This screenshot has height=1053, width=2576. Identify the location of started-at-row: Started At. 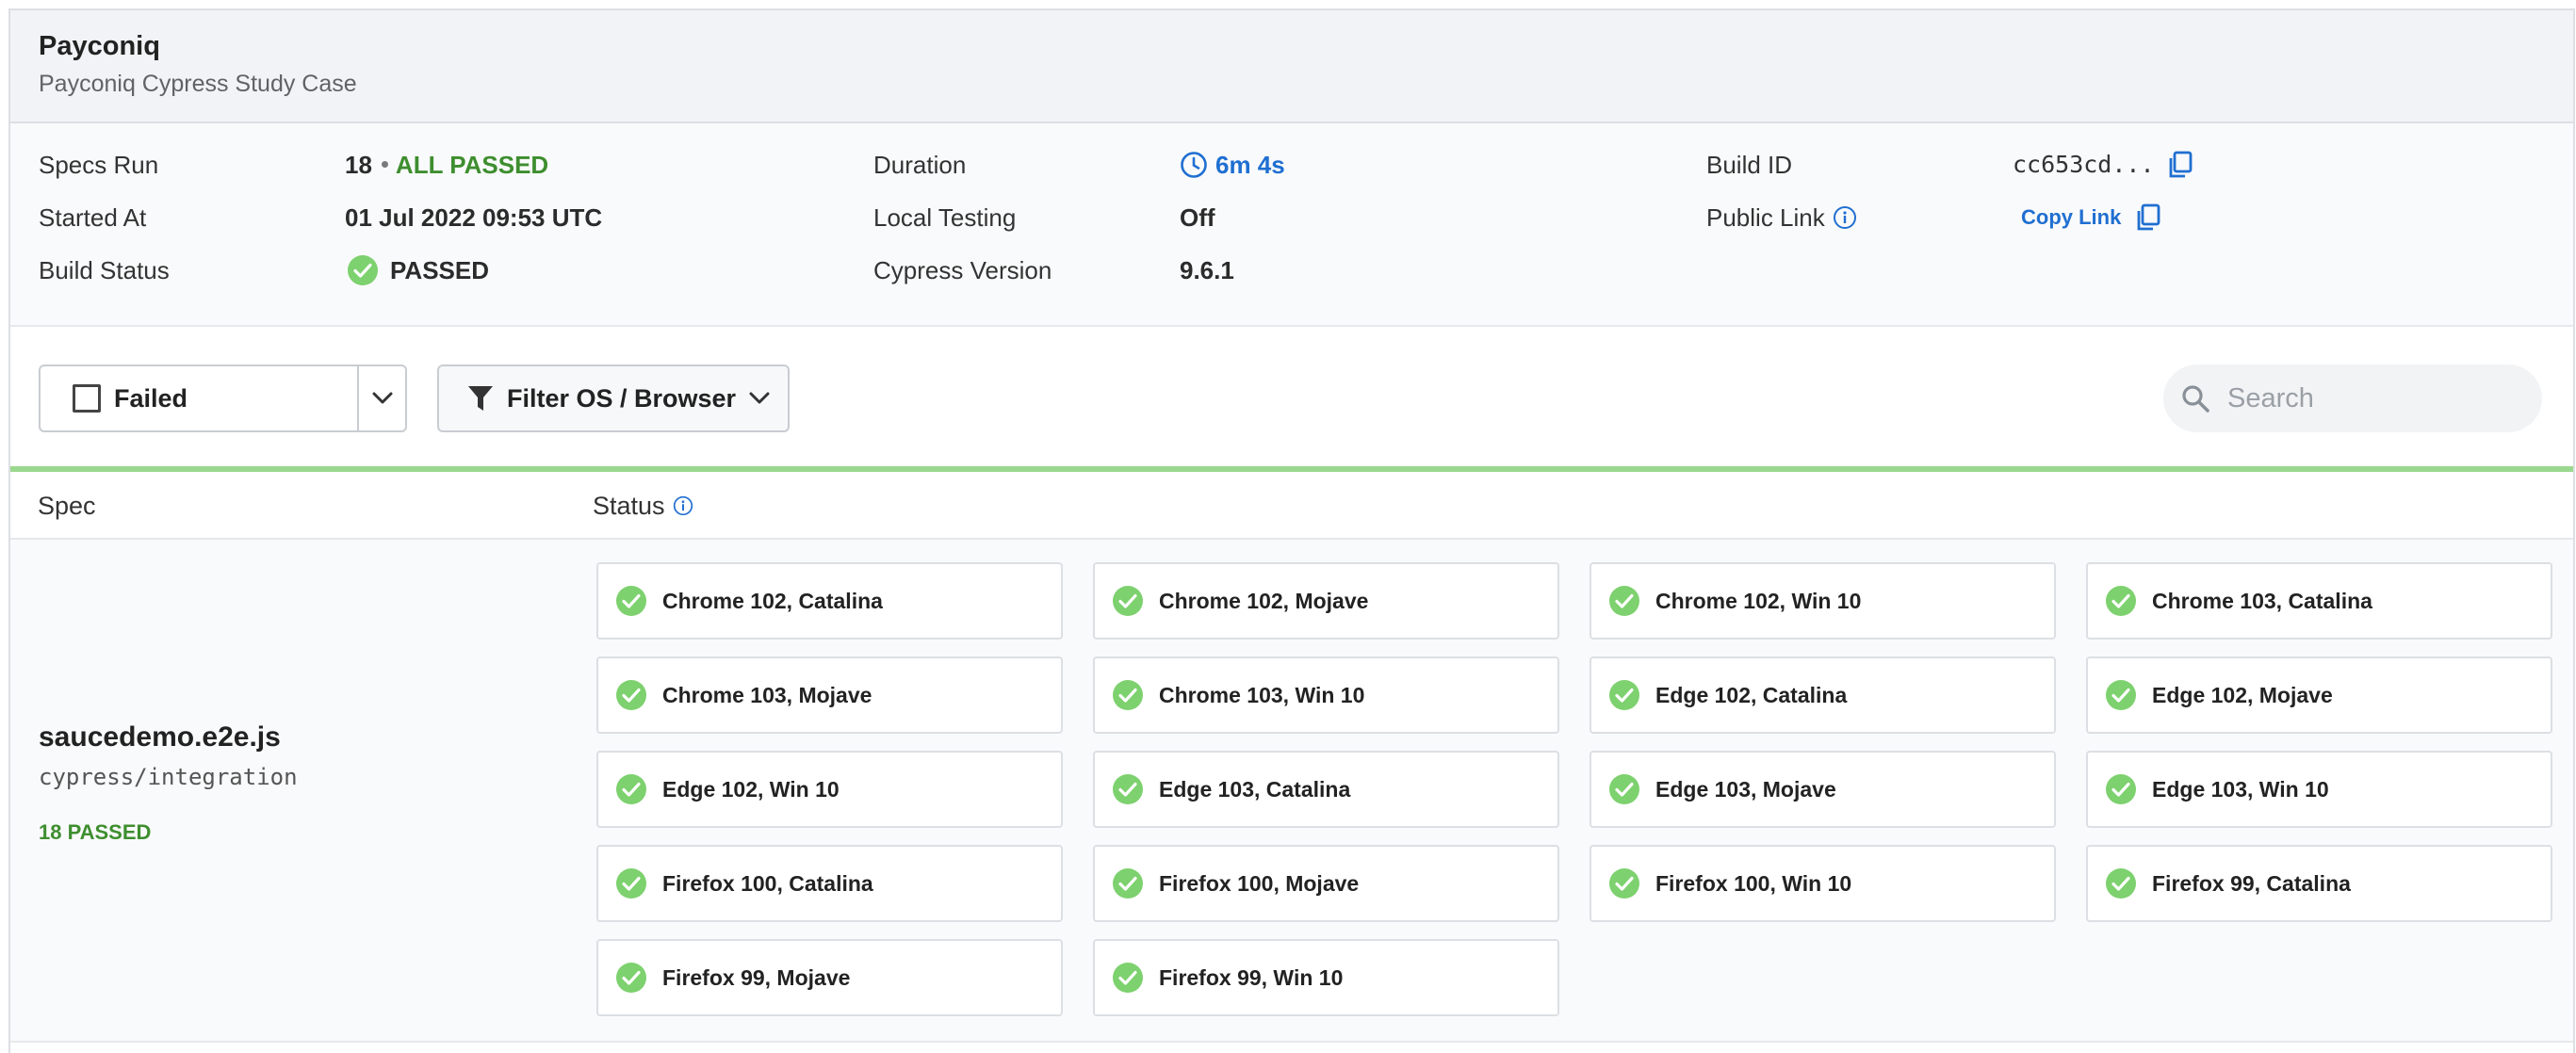
(92, 218).